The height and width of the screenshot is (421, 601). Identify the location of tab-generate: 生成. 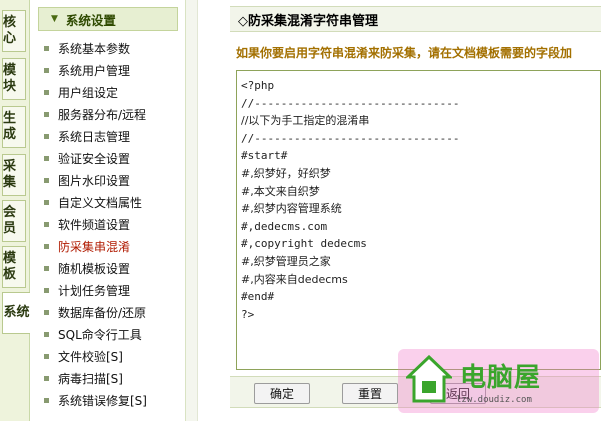
(14, 127).